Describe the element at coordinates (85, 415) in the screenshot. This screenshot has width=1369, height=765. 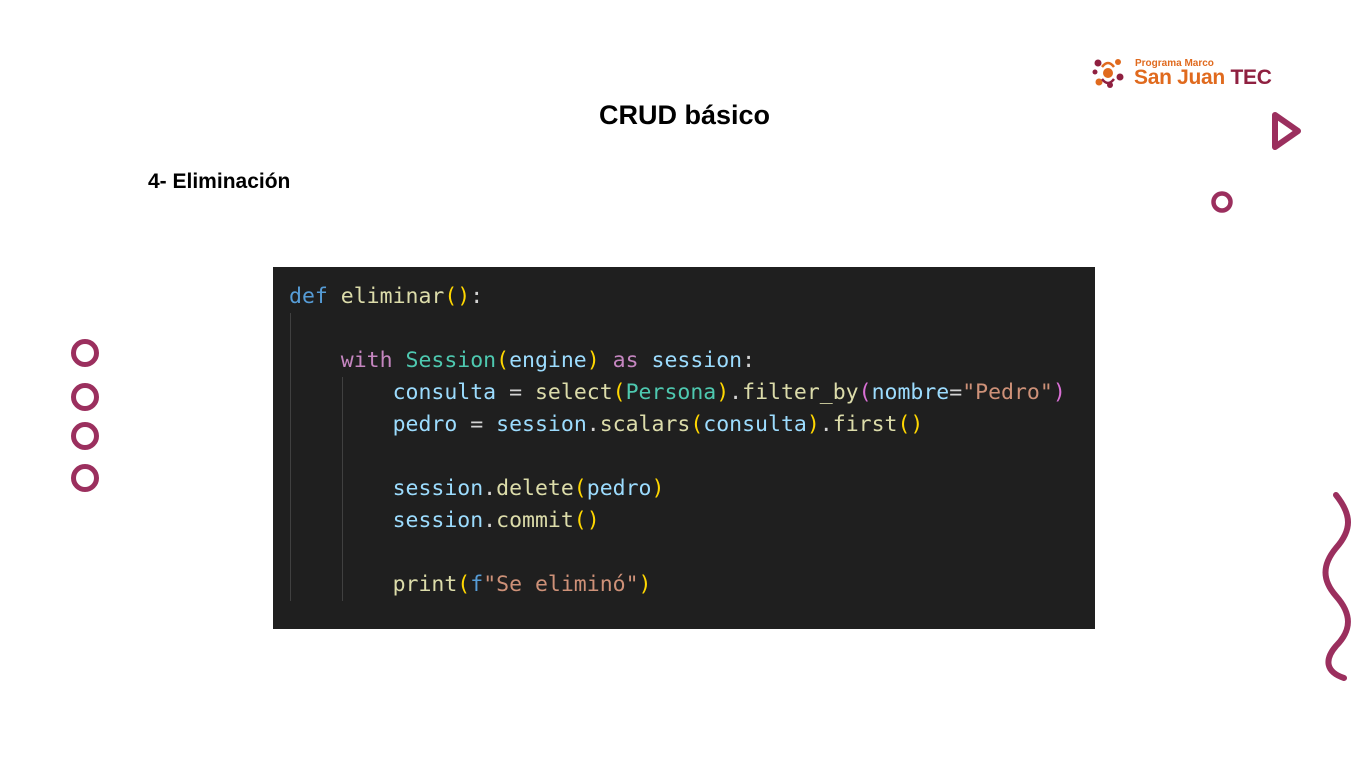
I see `ring-column-decoration-icon` at that location.